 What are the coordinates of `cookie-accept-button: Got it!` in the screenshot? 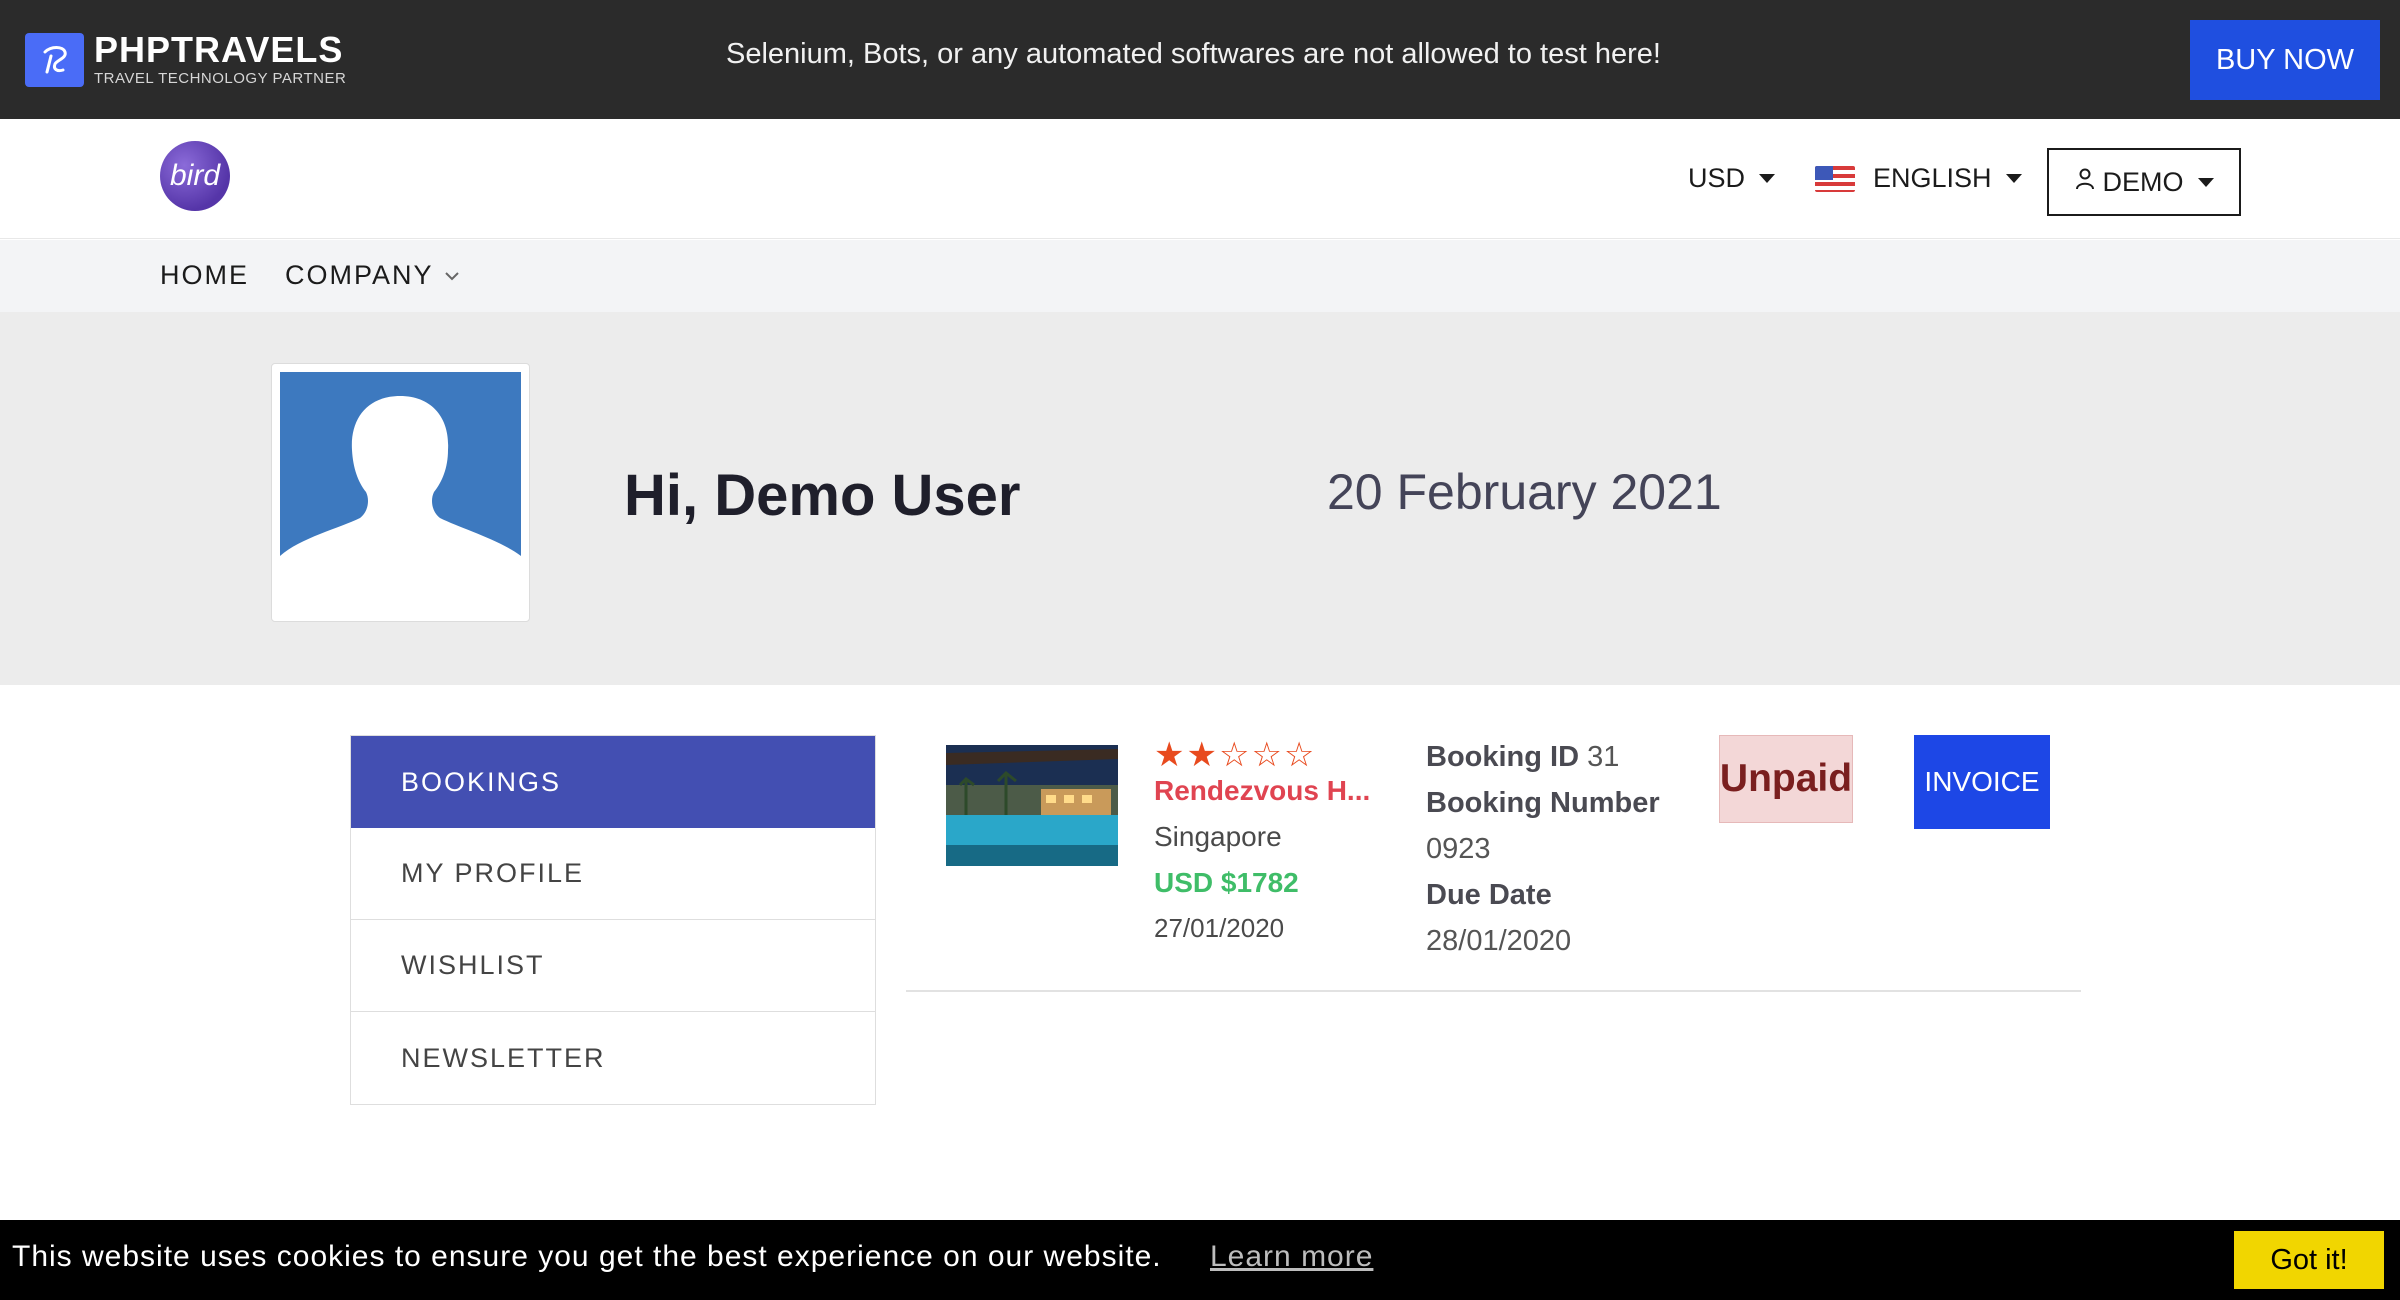 It's located at (2309, 1260).